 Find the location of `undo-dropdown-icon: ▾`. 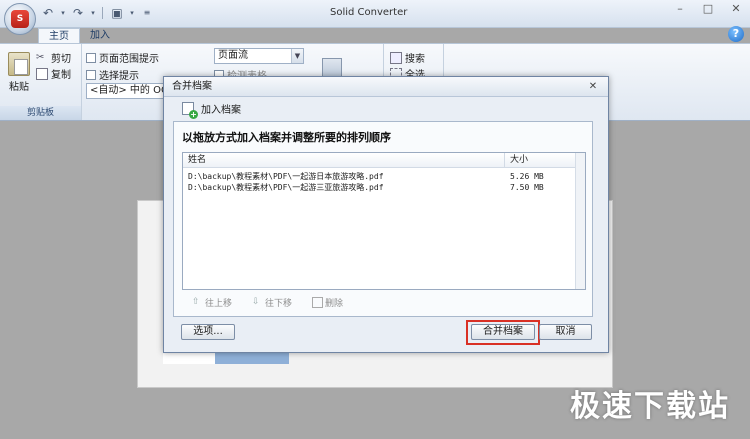

undo-dropdown-icon: ▾ is located at coordinates (63, 13).